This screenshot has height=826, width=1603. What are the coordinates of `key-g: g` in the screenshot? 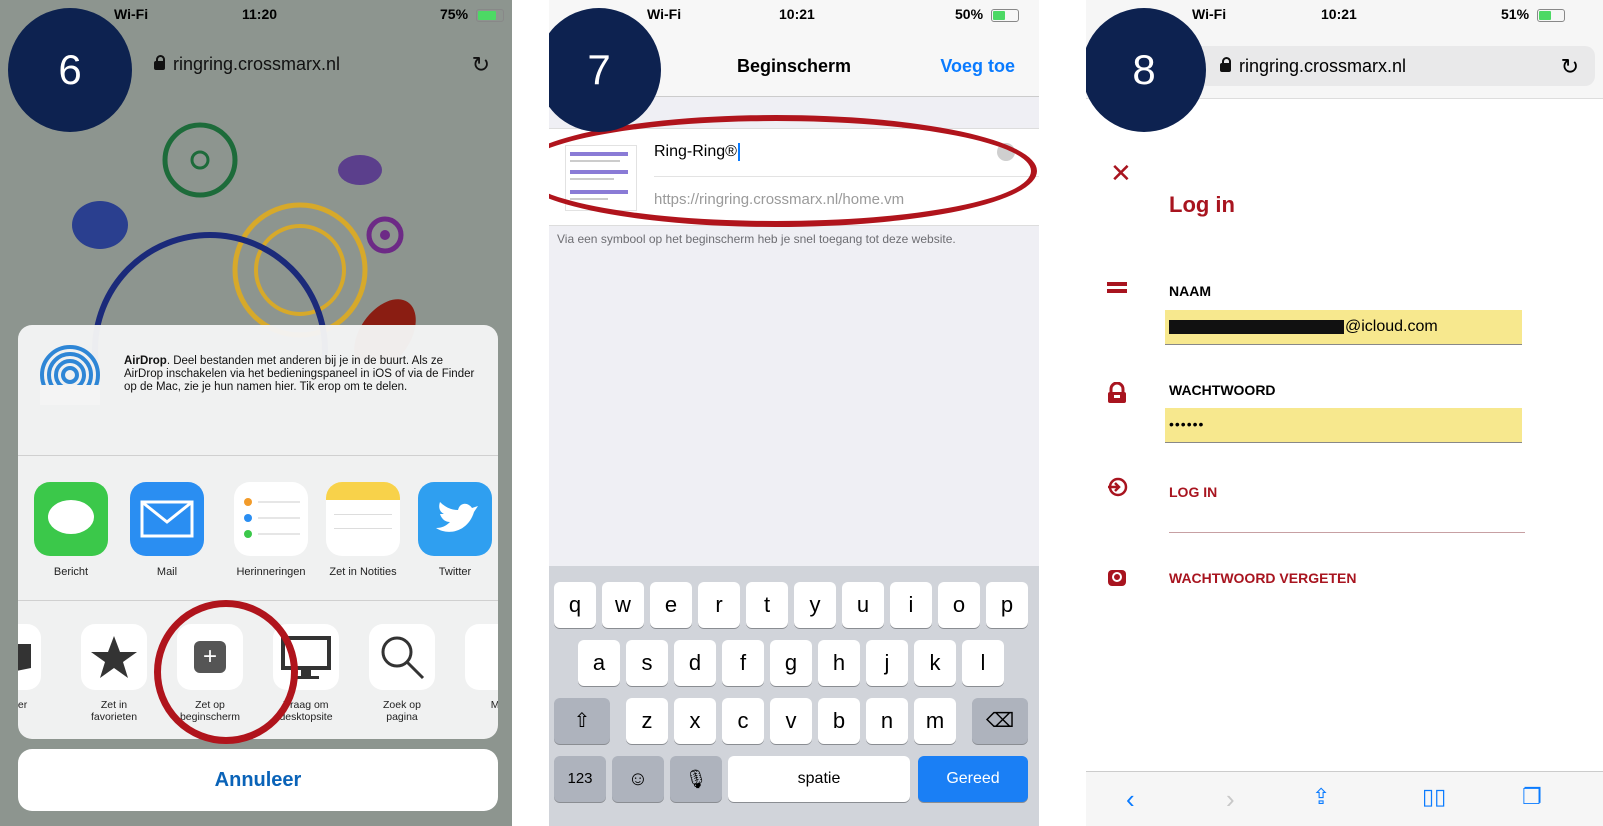 It's located at (791, 663).